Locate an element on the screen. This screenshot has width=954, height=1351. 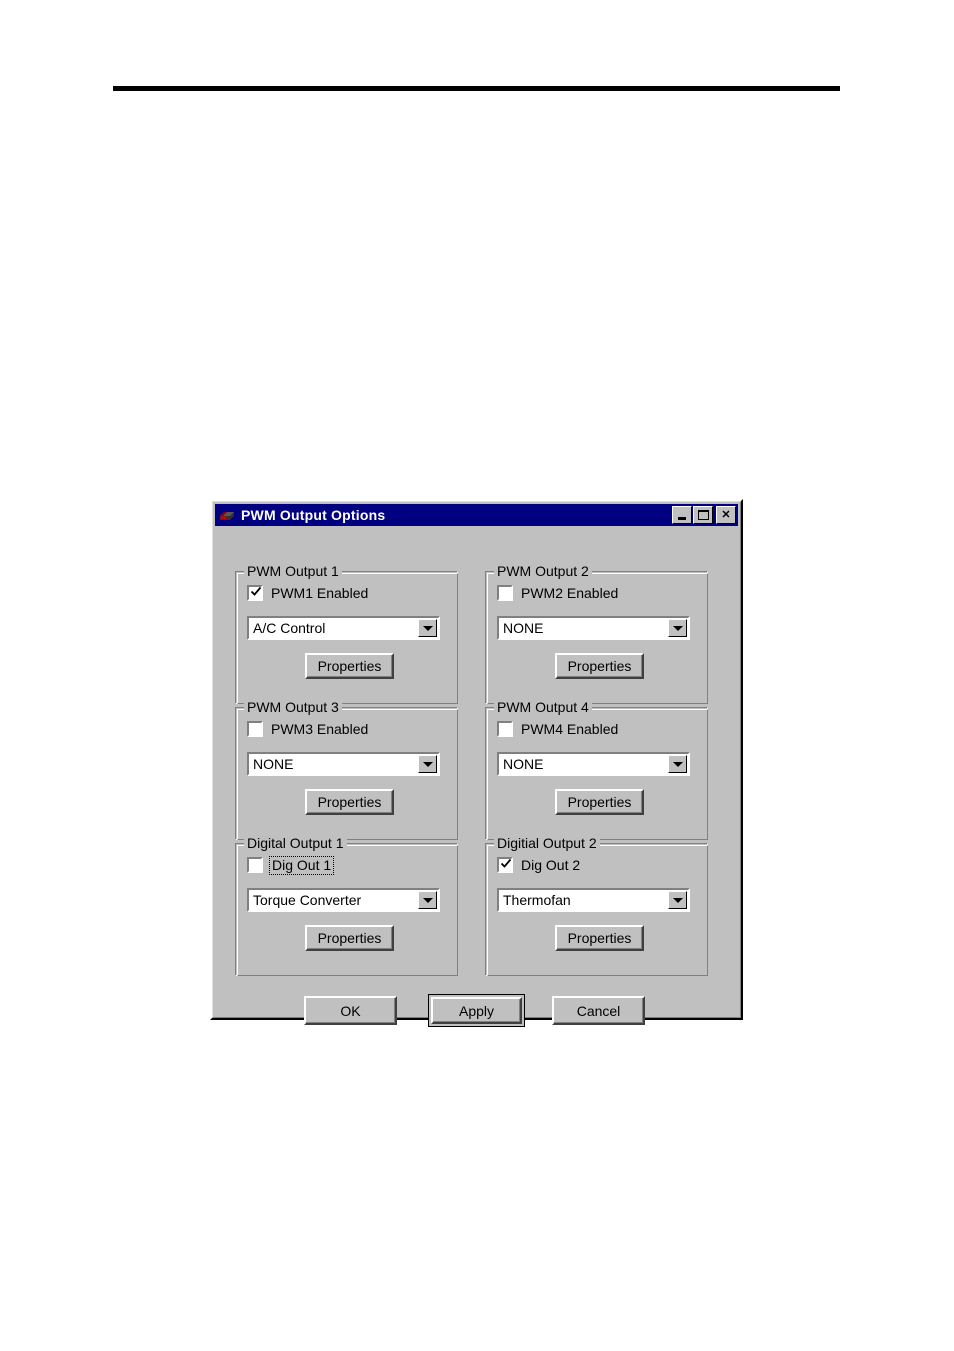
pwm2-enabled-checkbox-row: PWM2 Enabled is located at coordinates (557, 593).